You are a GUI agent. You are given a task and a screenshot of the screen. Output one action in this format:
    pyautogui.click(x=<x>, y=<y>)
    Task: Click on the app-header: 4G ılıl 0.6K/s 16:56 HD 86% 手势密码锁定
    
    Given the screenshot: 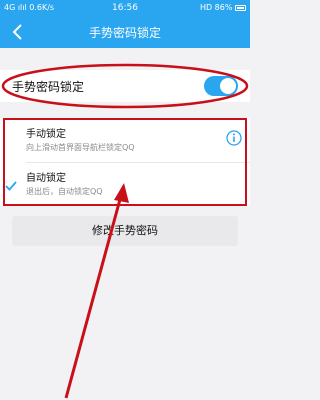 What is the action you would take?
    pyautogui.click(x=125, y=24)
    